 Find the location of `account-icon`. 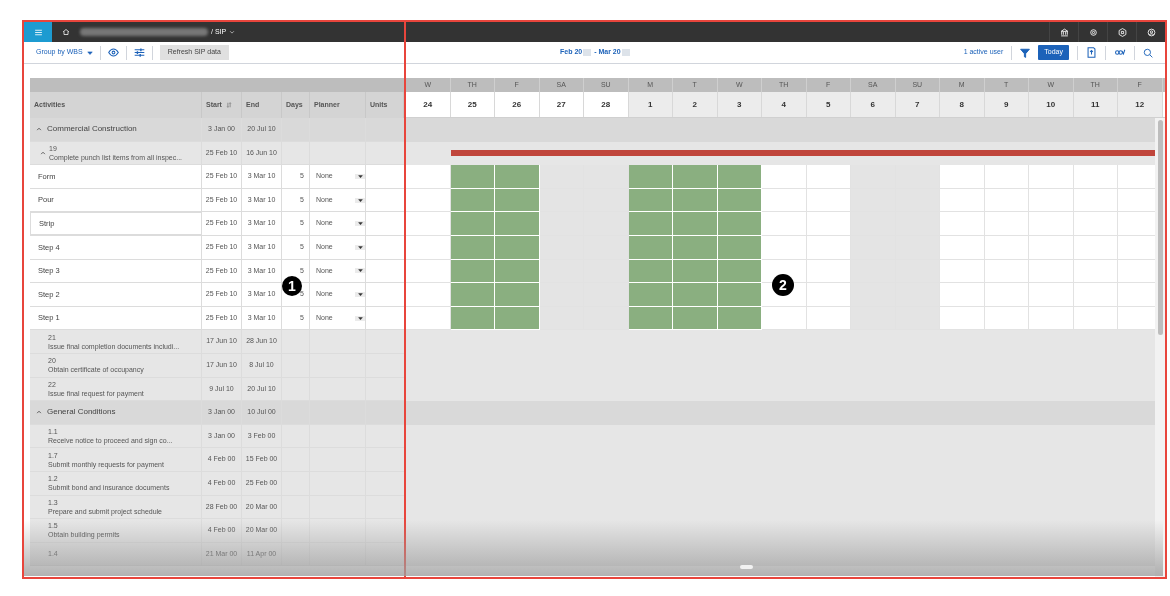

account-icon is located at coordinates (1151, 32).